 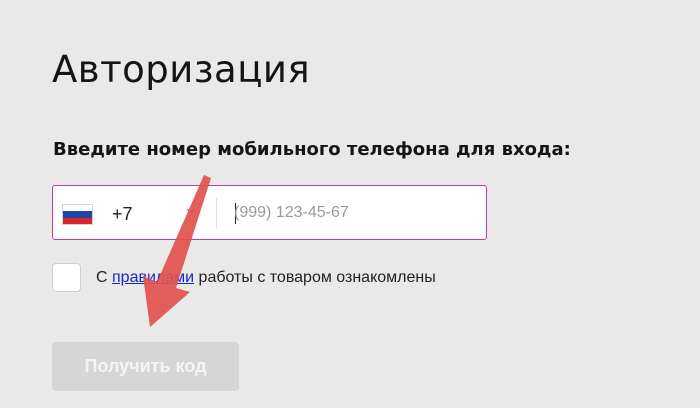 What do you see at coordinates (191, 211) in the screenshot?
I see `chevron-down-icon` at bounding box center [191, 211].